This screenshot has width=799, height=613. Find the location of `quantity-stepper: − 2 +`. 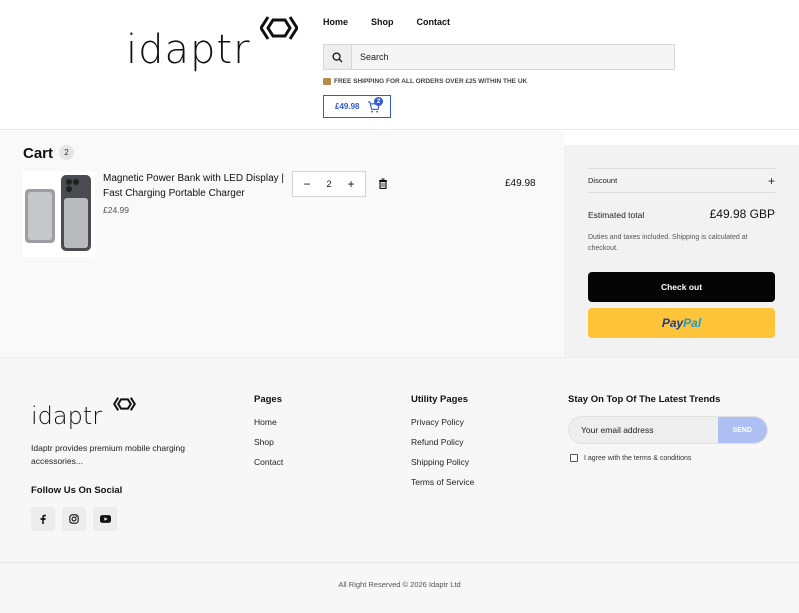

quantity-stepper: − 2 + is located at coordinates (329, 184).